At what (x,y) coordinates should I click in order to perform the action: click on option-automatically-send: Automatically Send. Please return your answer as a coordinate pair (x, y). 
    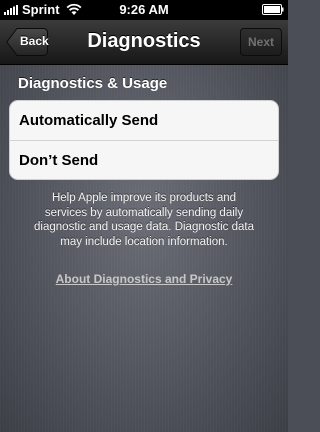
    Looking at the image, I should click on (144, 121).